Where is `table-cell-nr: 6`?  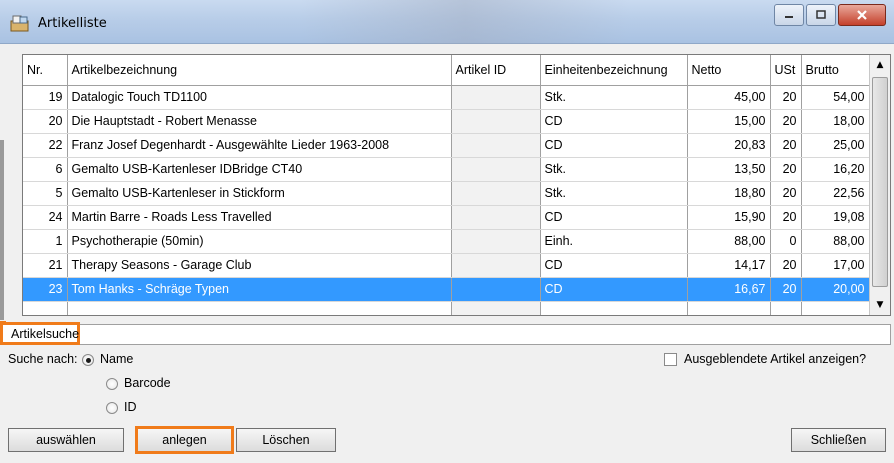
table-cell-nr: 6 is located at coordinates (45, 169).